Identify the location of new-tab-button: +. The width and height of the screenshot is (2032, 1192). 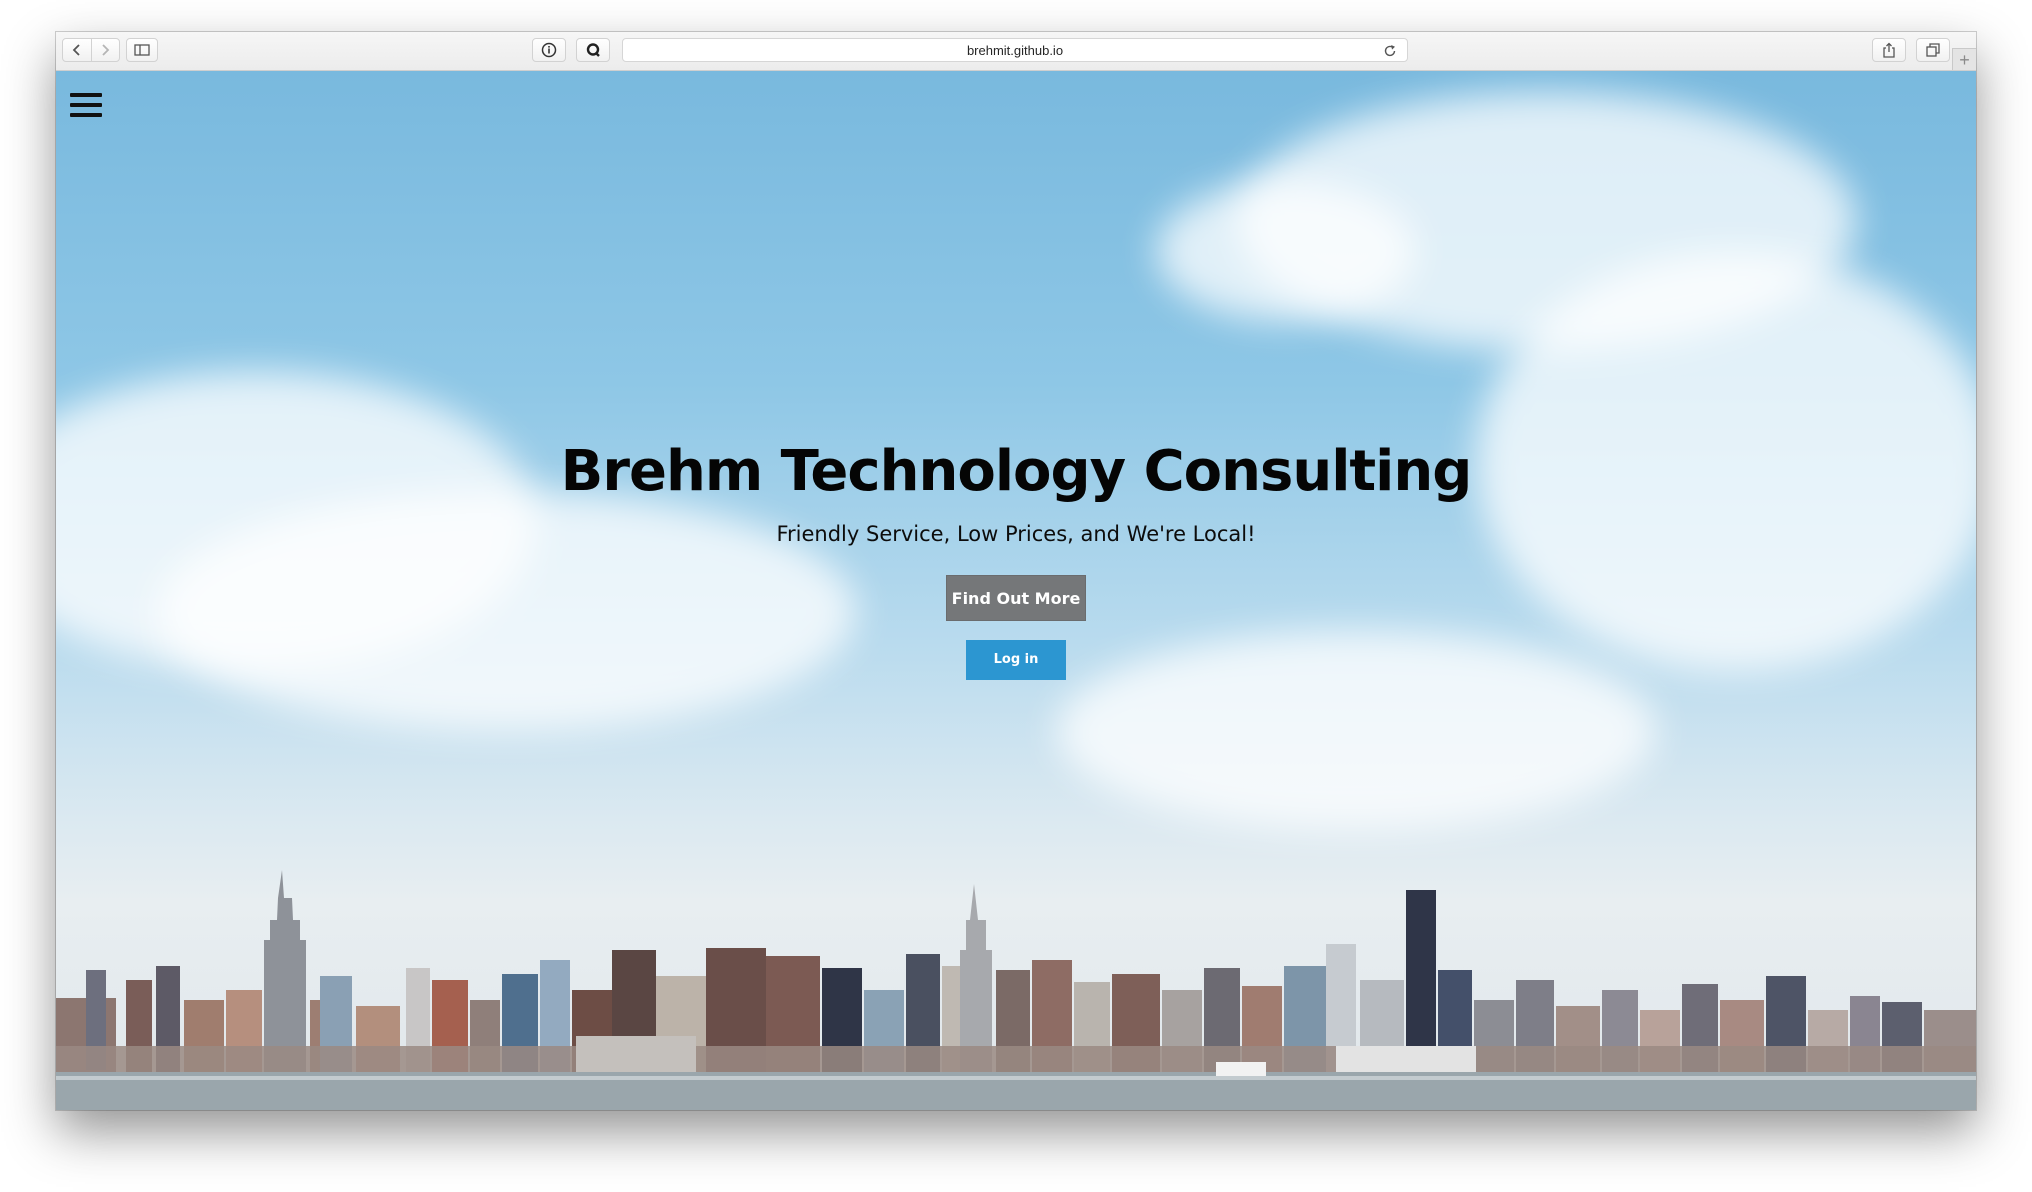
(1964, 59).